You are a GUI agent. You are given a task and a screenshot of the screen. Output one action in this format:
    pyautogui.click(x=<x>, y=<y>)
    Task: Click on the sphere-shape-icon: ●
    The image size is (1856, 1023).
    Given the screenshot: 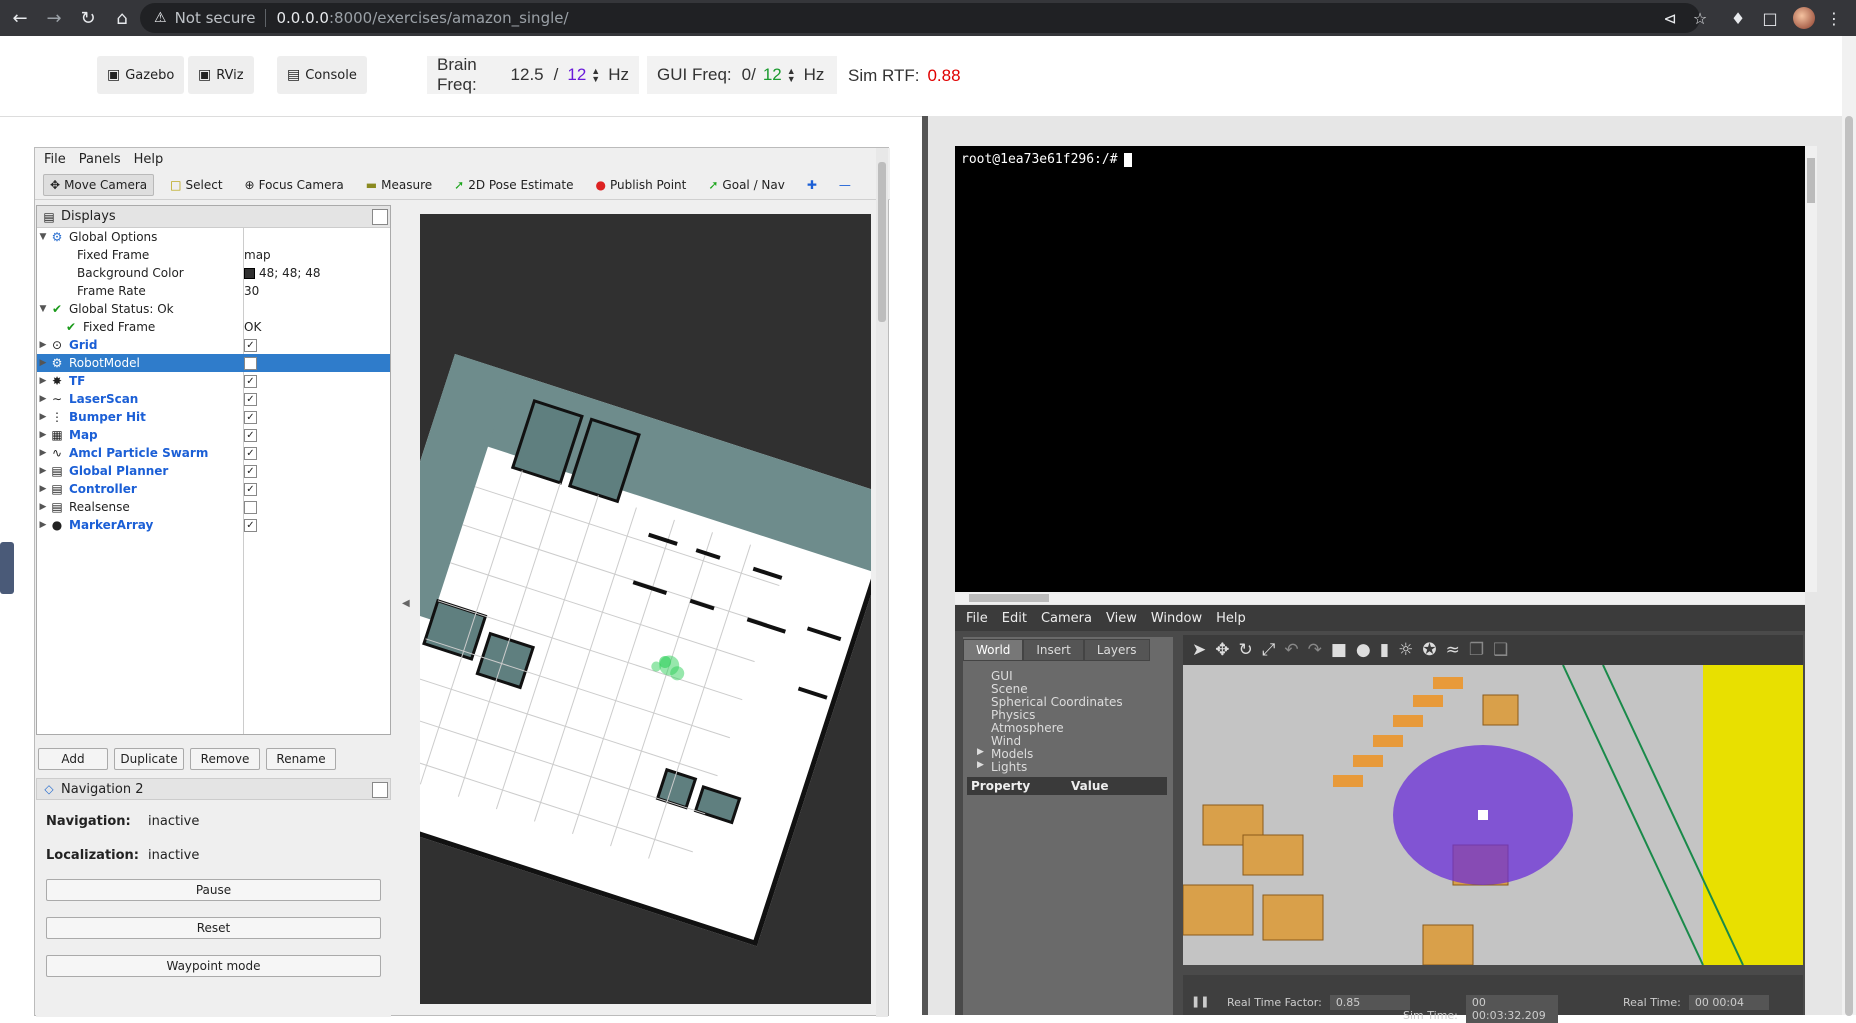 What is the action you would take?
    pyautogui.click(x=1363, y=650)
    